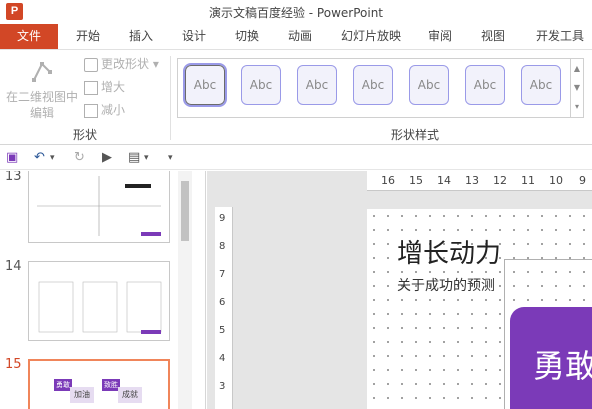  Describe the element at coordinates (493, 36) in the screenshot. I see `tab-view: 视图` at that location.